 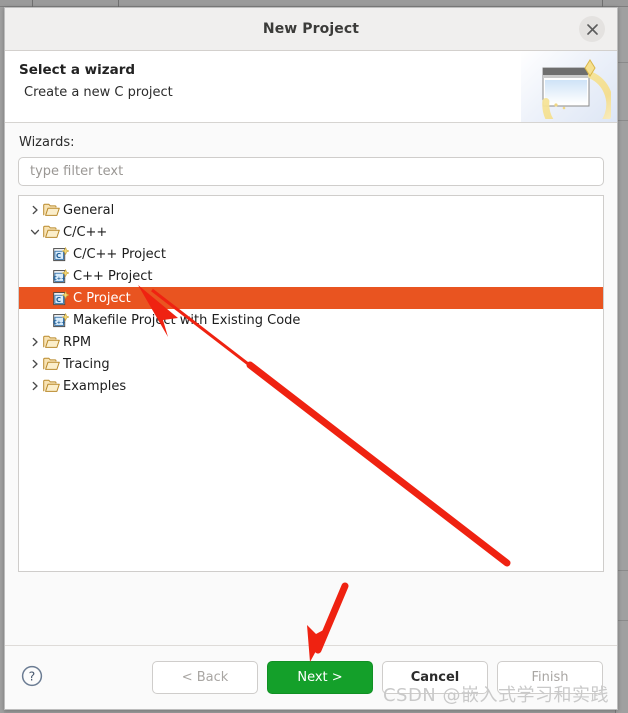 I want to click on tree-item-label: Examples, so click(x=95, y=386).